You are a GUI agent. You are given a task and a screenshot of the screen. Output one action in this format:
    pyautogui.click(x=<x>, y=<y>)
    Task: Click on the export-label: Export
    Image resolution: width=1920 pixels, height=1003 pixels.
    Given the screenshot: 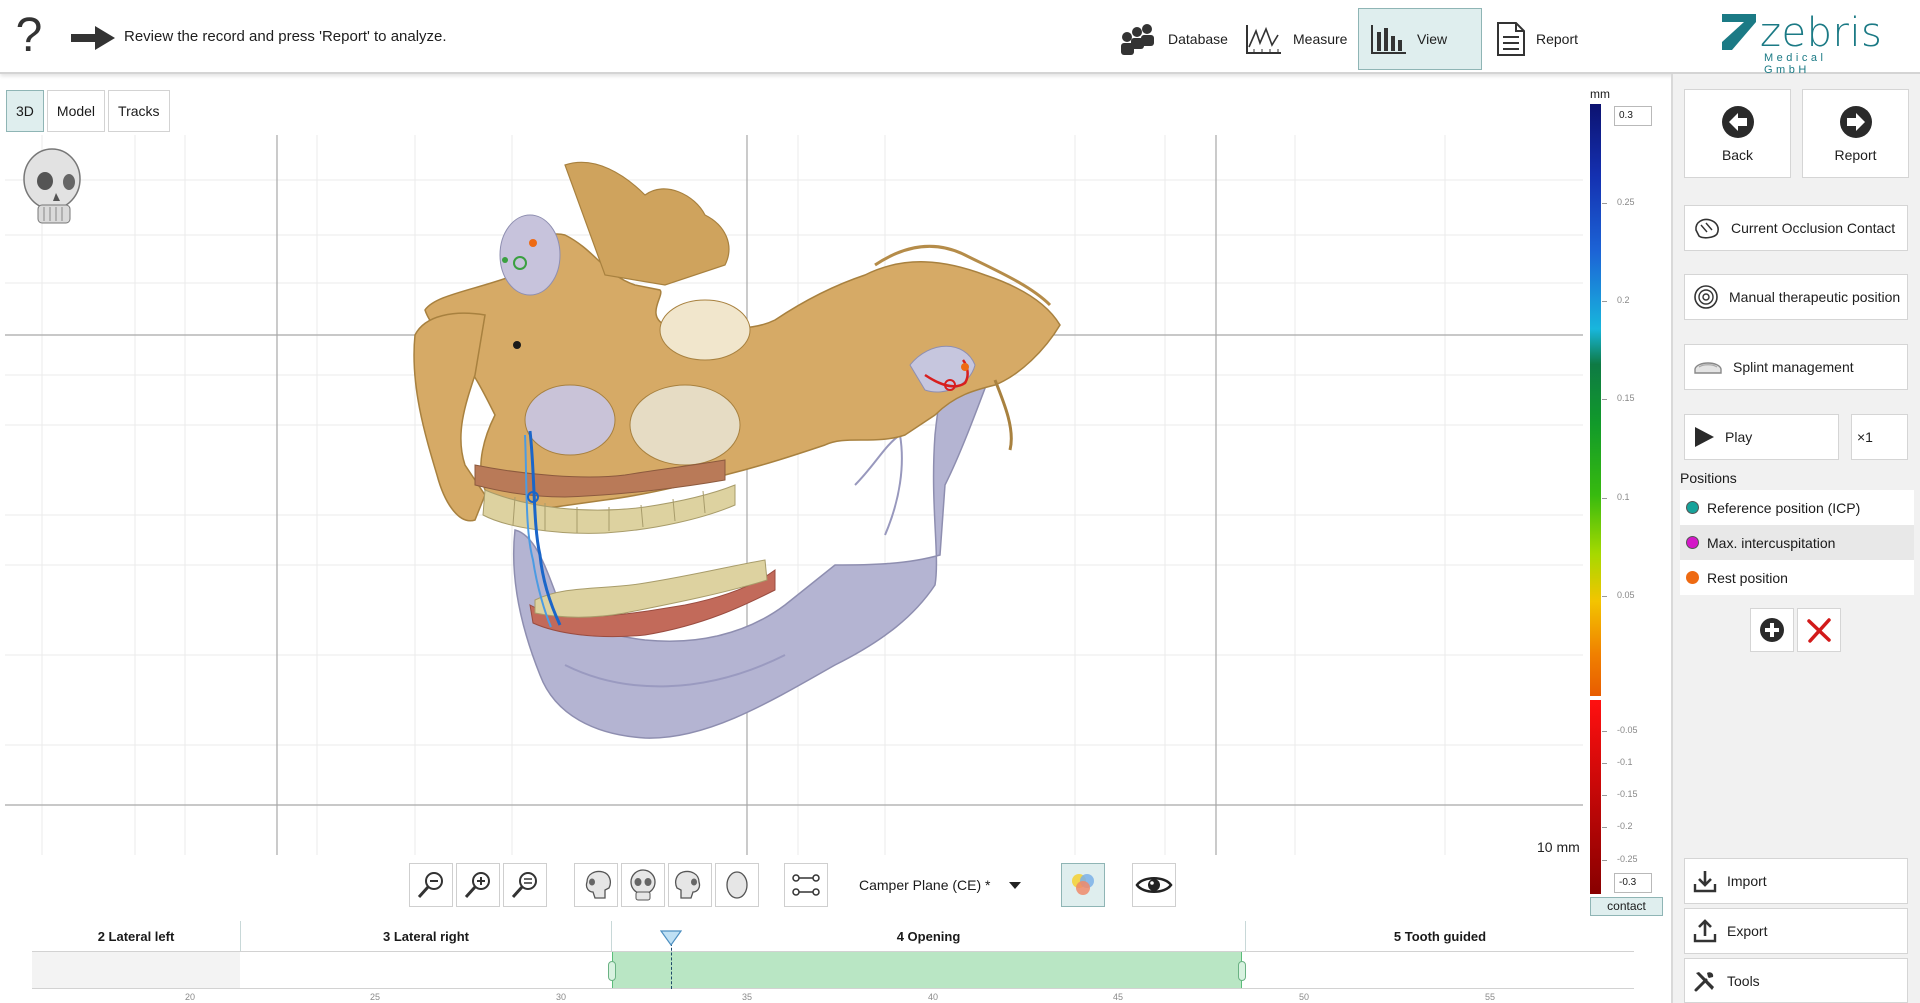 What is the action you would take?
    pyautogui.click(x=1747, y=931)
    